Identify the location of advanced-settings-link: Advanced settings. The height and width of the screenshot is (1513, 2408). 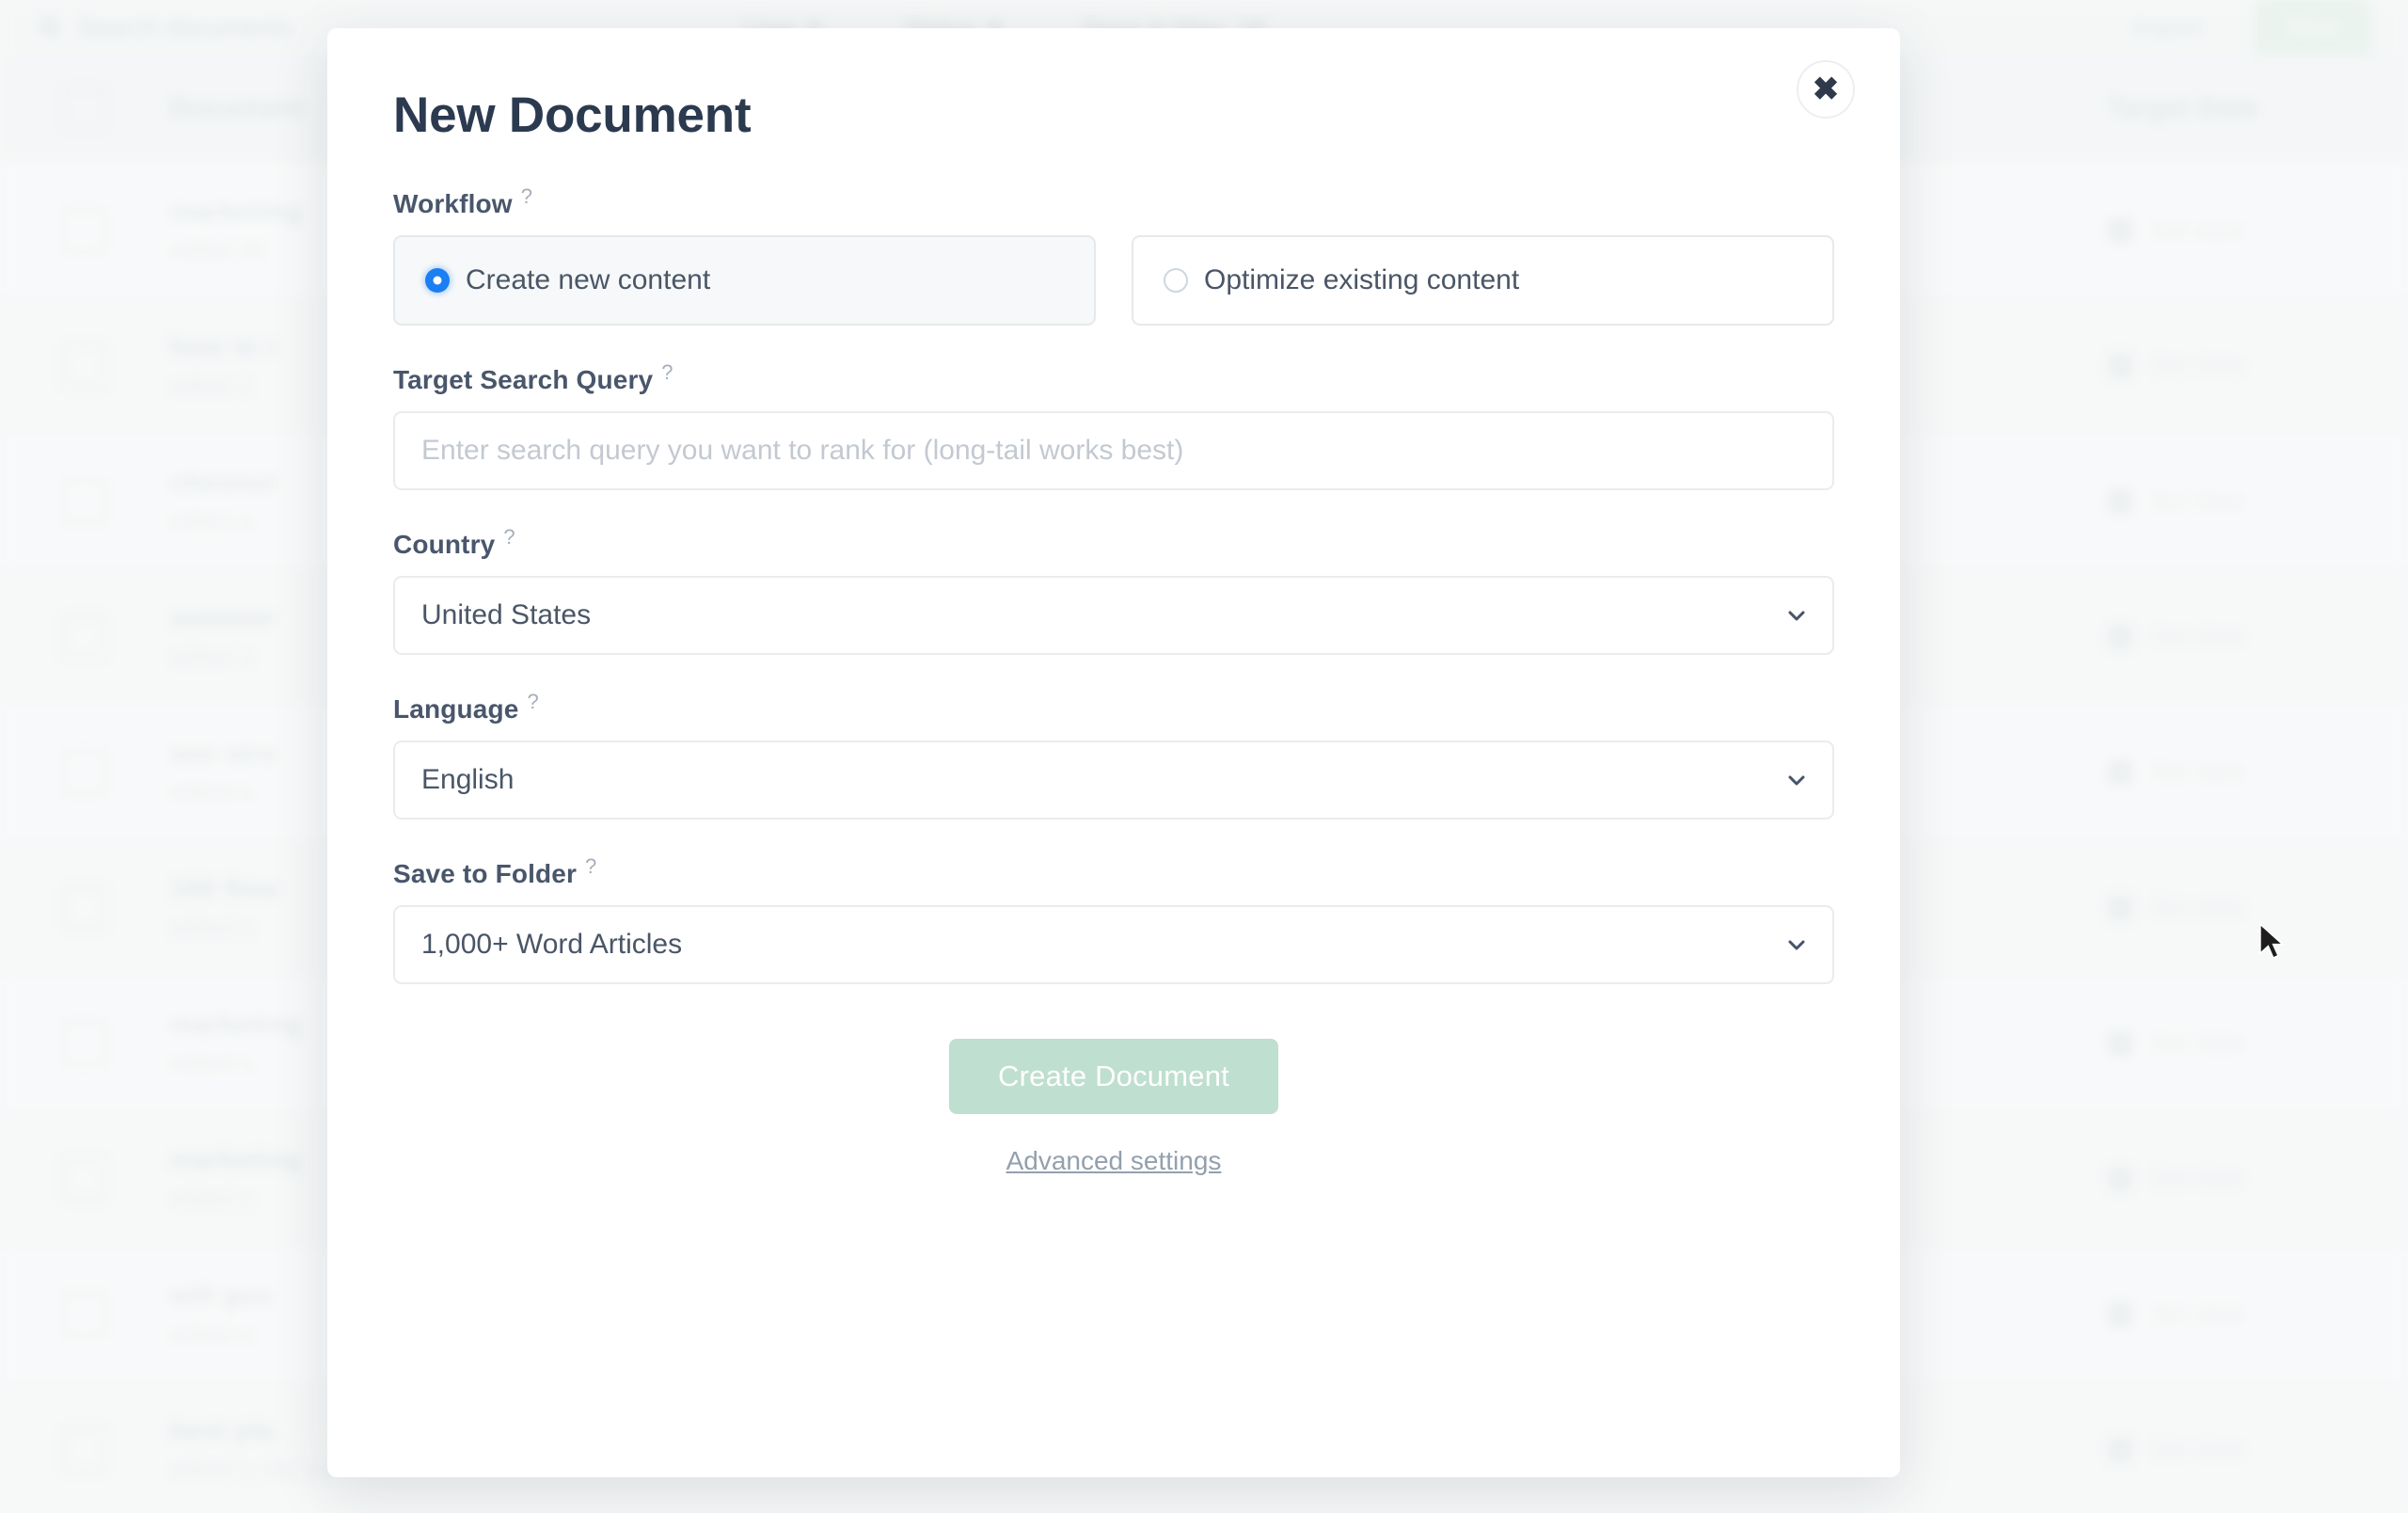
(1114, 1161).